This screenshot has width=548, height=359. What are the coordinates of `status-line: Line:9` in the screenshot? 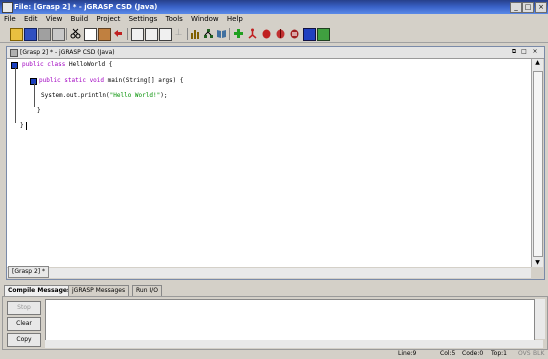 It's located at (407, 353).